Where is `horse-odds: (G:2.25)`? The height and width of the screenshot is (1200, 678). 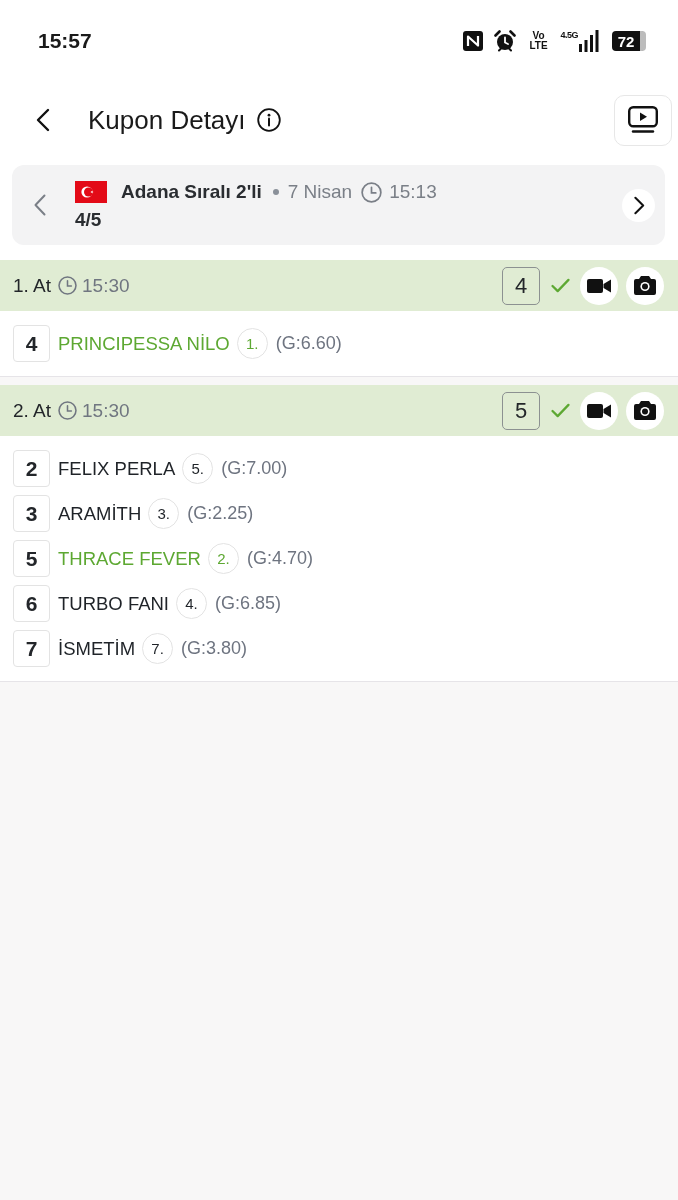 horse-odds: (G:2.25) is located at coordinates (220, 513).